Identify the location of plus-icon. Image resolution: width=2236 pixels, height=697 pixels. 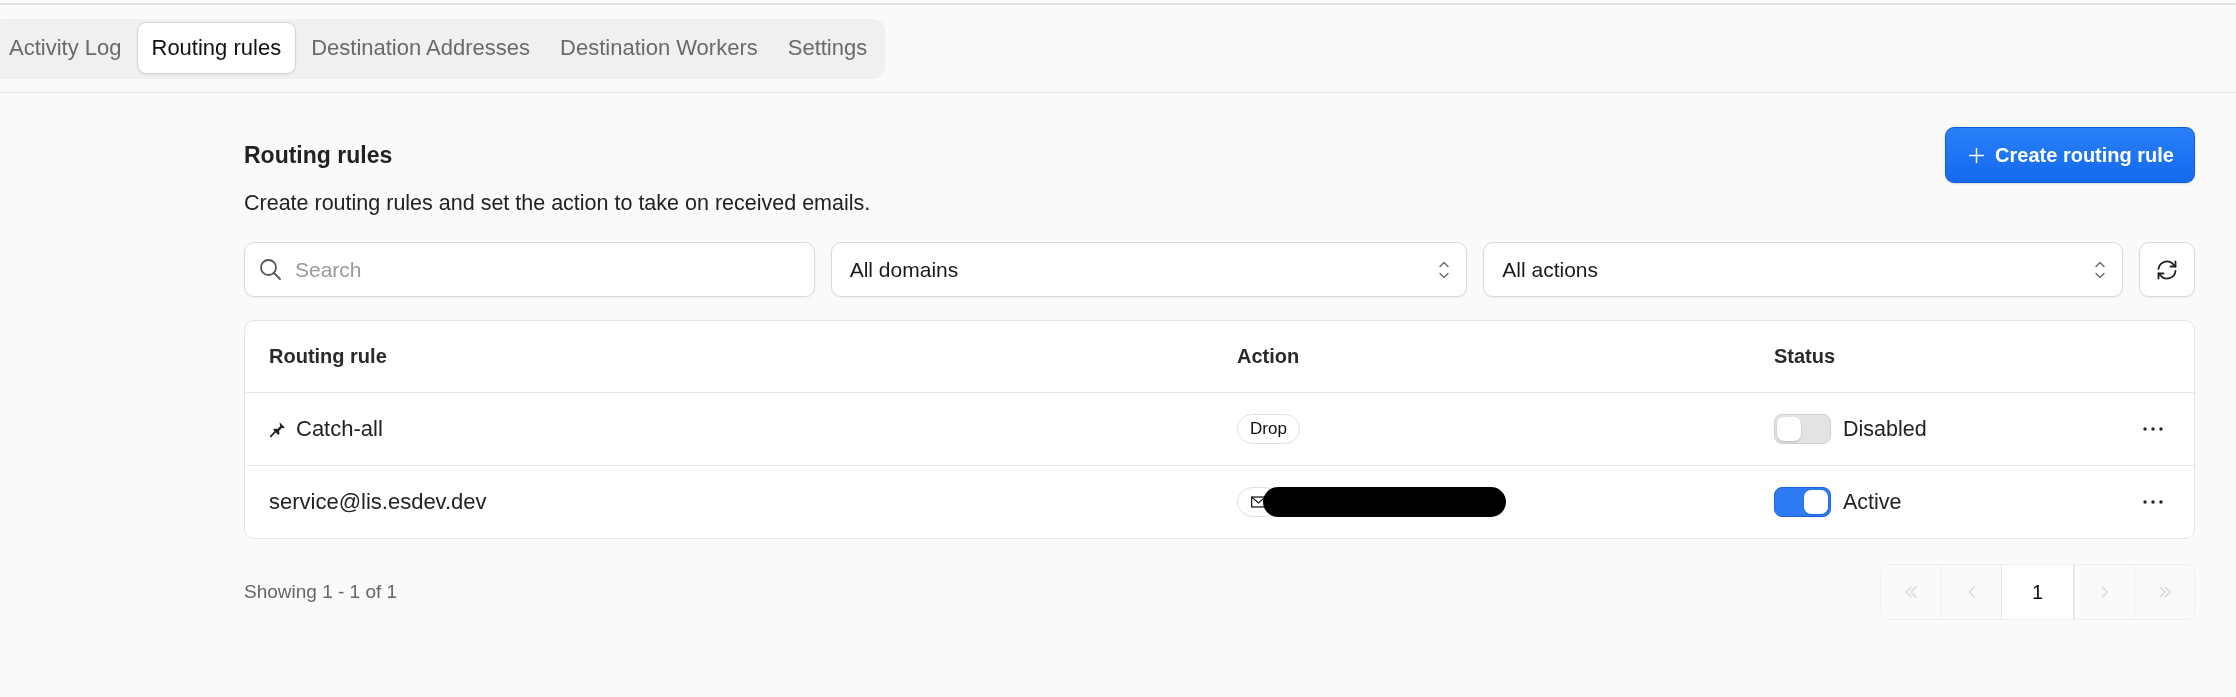
(1977, 155).